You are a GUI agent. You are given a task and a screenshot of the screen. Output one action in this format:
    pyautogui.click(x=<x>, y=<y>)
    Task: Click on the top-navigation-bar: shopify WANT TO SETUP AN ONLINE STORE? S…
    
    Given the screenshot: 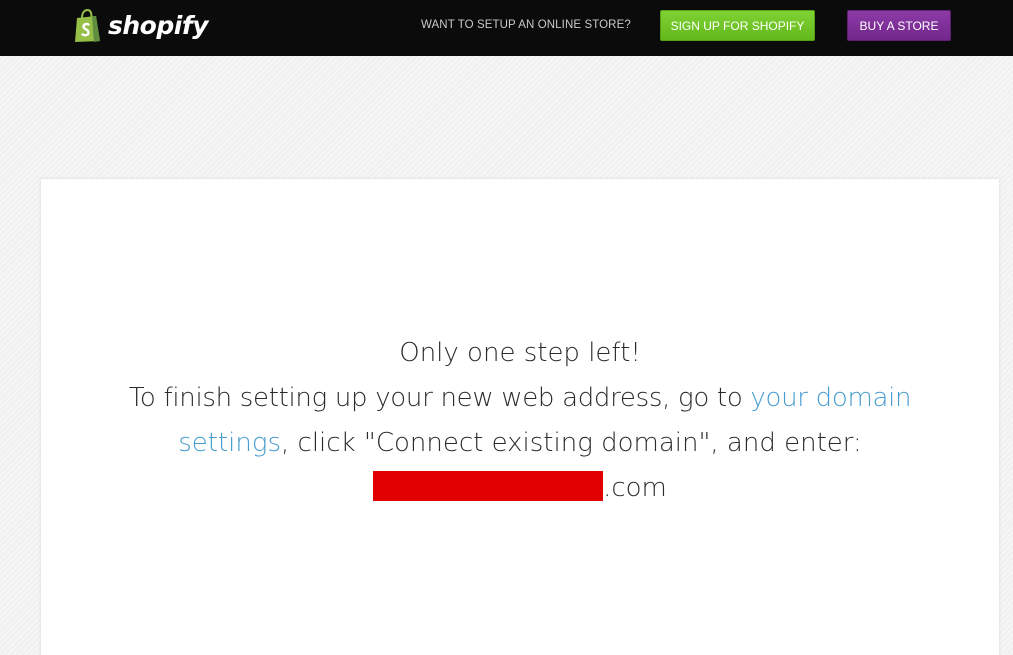 What is the action you would take?
    pyautogui.click(x=506, y=28)
    